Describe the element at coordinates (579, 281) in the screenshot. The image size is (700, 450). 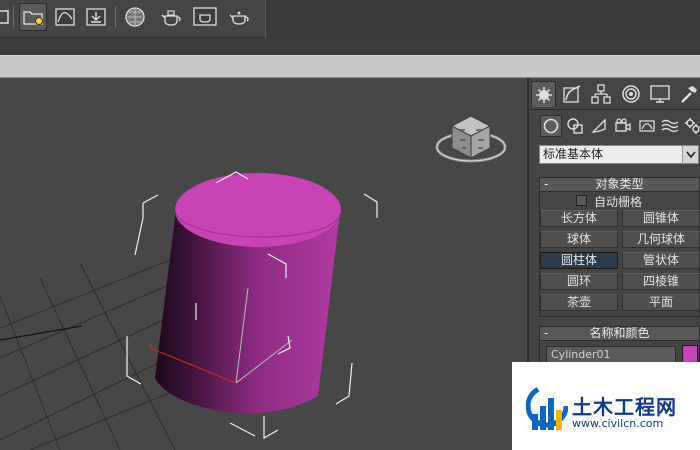
I see `torus-button: 圆环` at that location.